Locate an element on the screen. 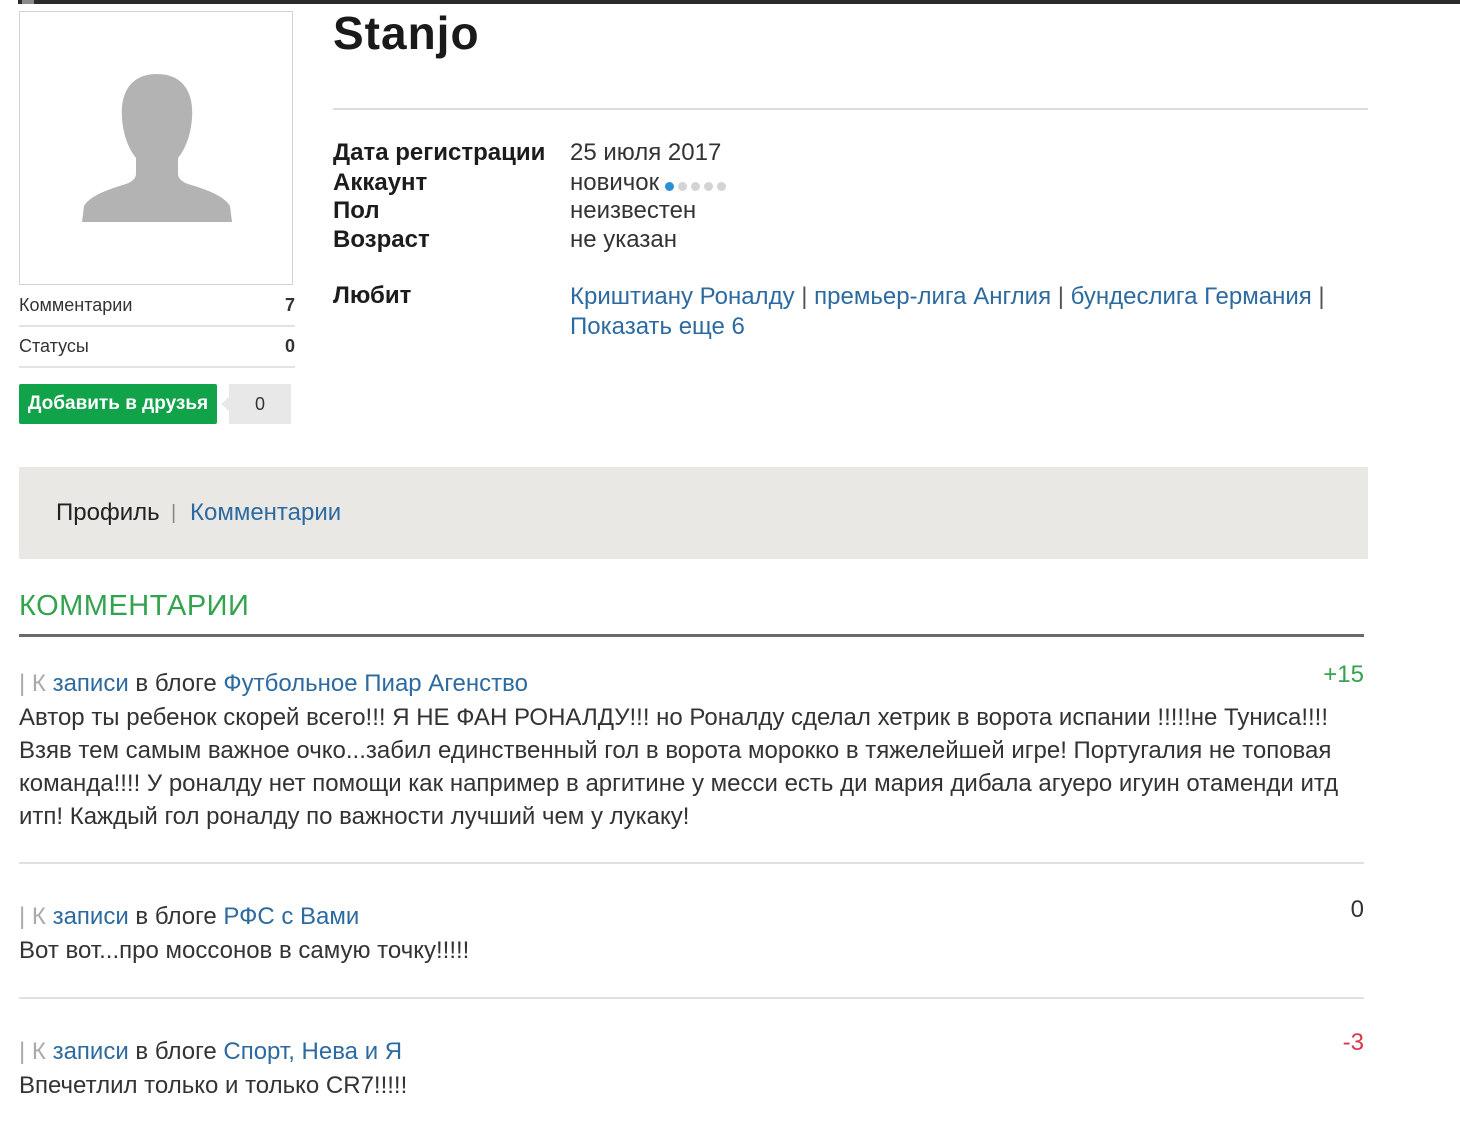 Image resolution: width=1460 pixels, height=1122 pixels. like-link-ronaldo: Криштиану Роналду is located at coordinates (682, 296).